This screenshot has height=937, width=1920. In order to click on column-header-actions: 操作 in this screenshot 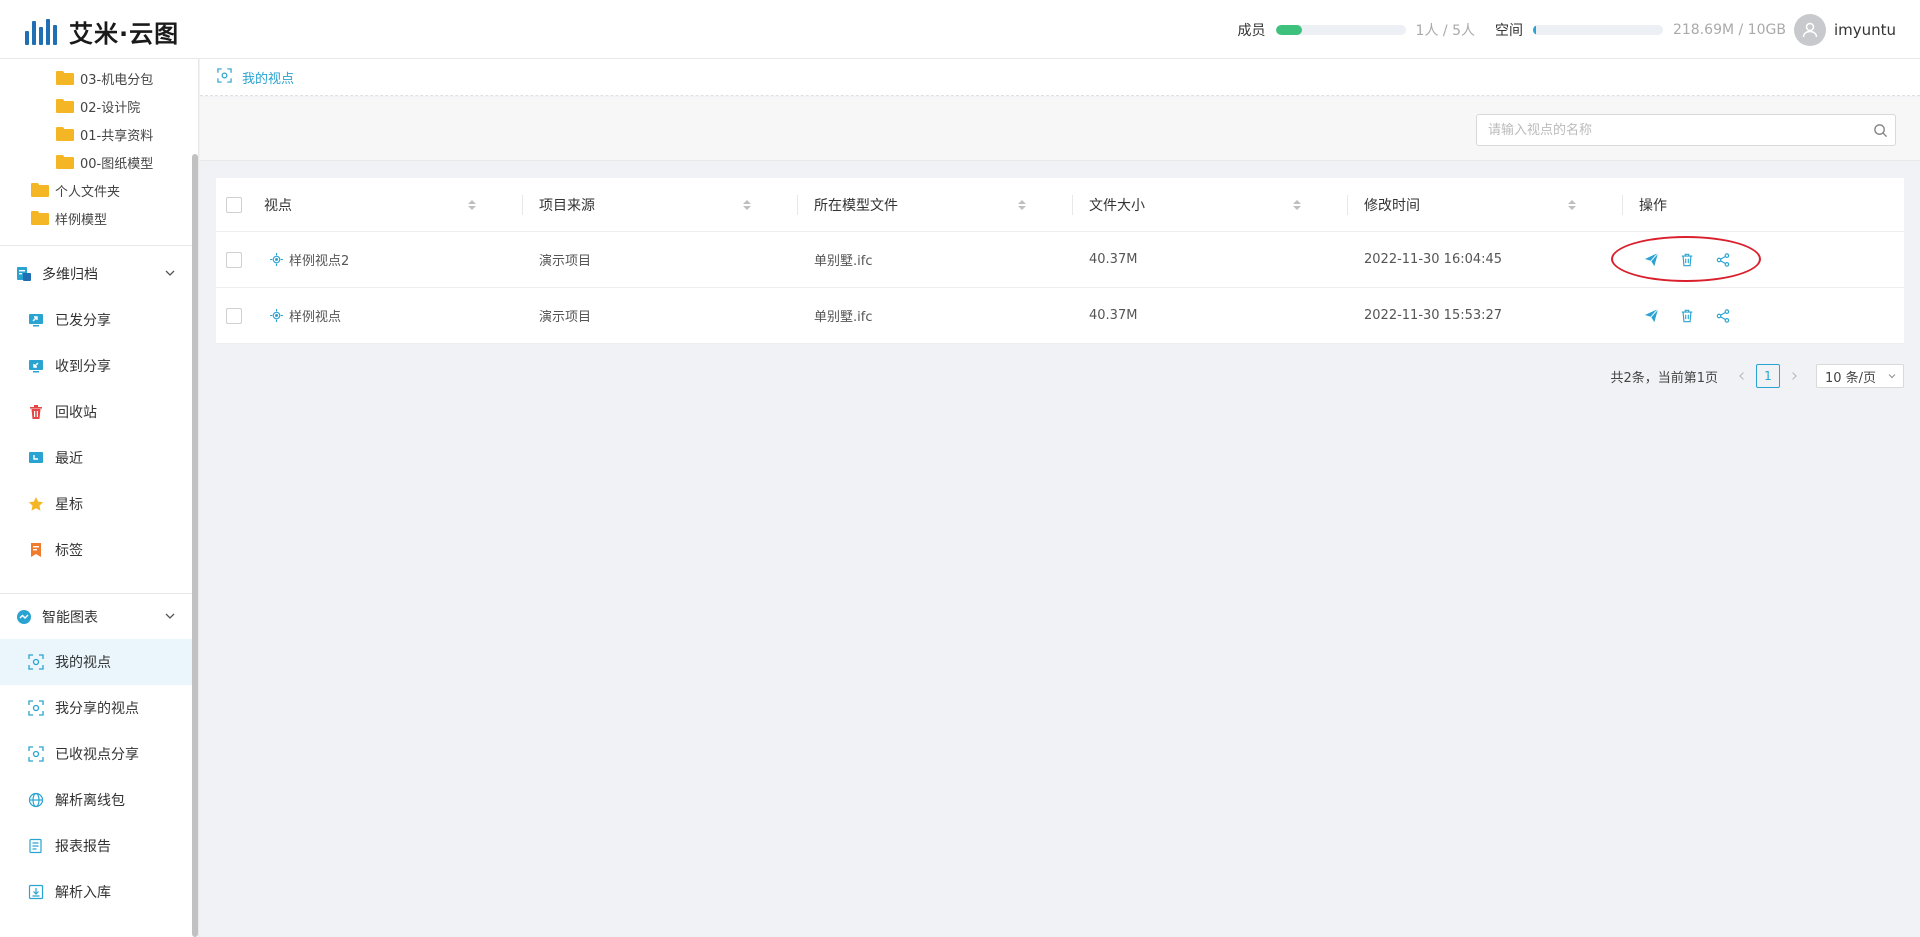, I will do `click(1653, 204)`.